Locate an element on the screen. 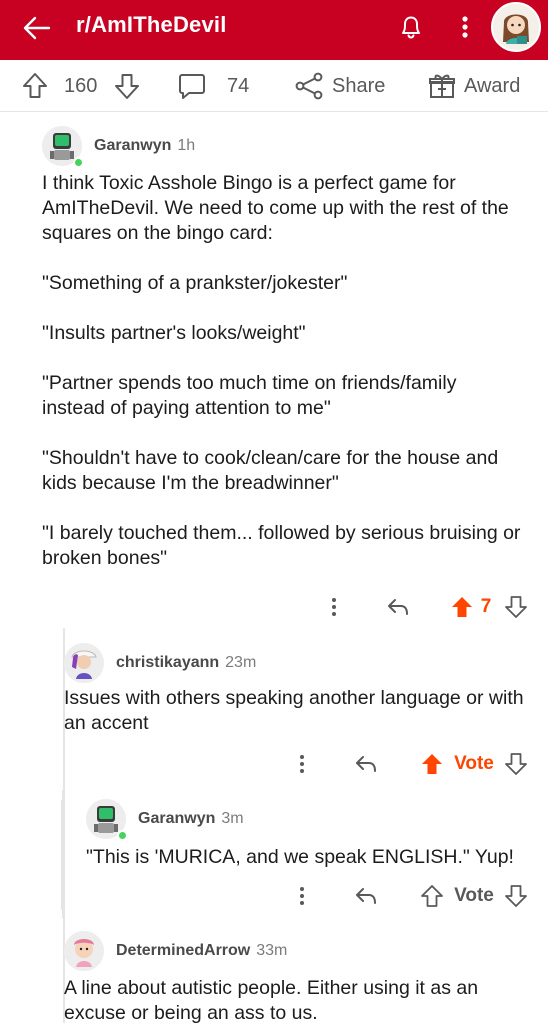 The height and width of the screenshot is (1023, 548). comment-paragraph: "Something of a prankster/jokester" is located at coordinates (195, 283).